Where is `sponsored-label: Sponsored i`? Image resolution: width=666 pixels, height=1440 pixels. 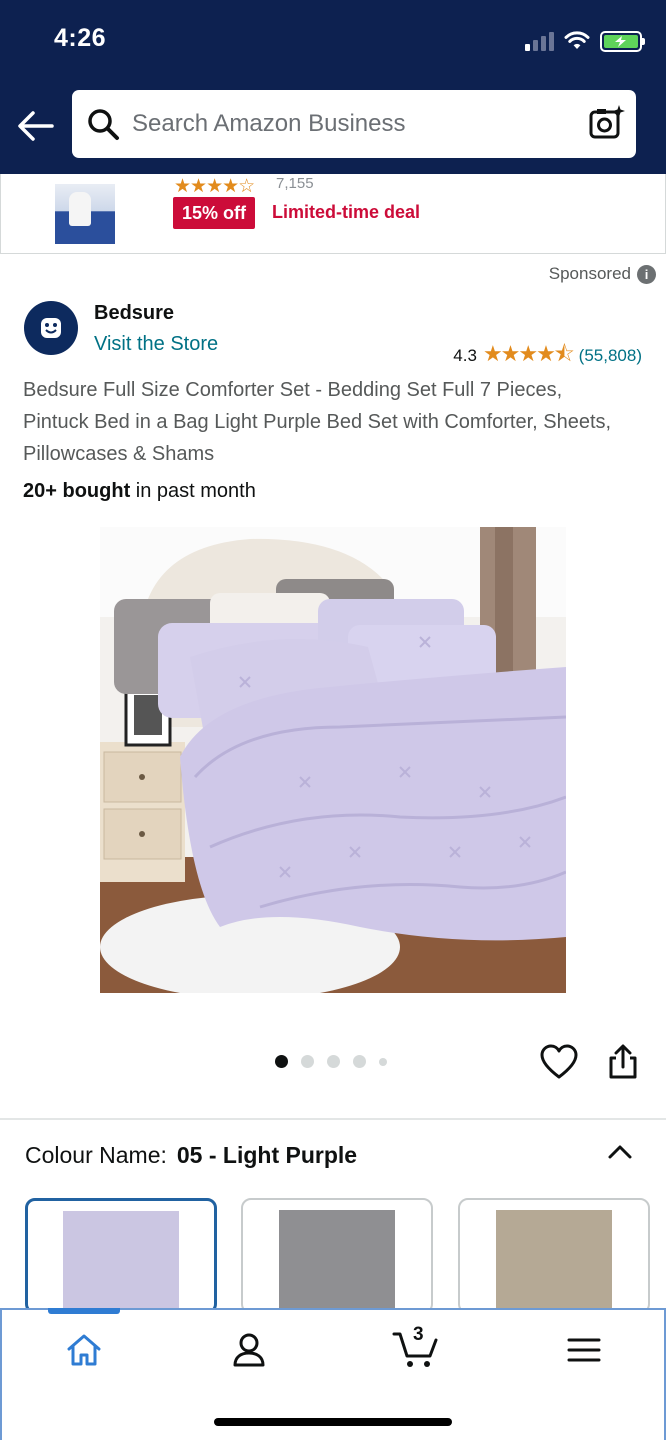 sponsored-label: Sponsored i is located at coordinates (602, 274).